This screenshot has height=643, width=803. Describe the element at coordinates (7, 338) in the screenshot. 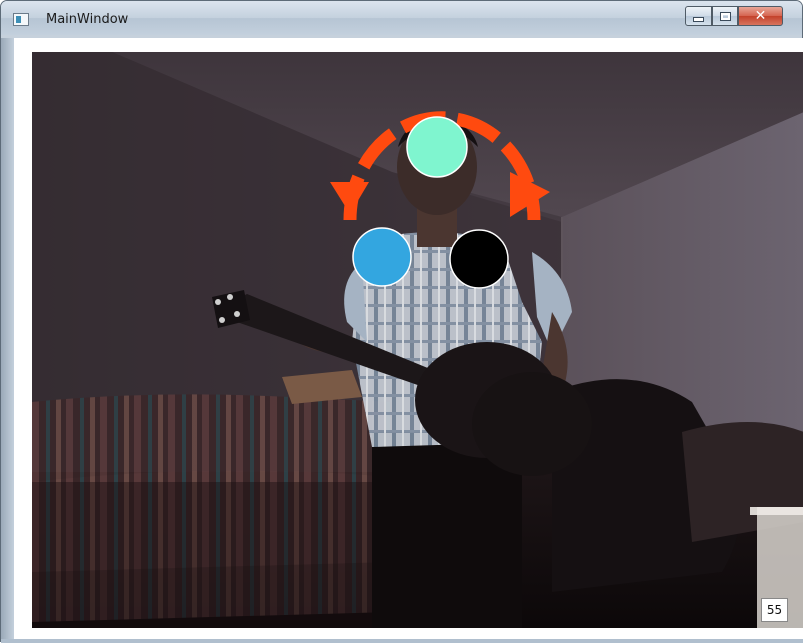

I see `window-left-border` at that location.